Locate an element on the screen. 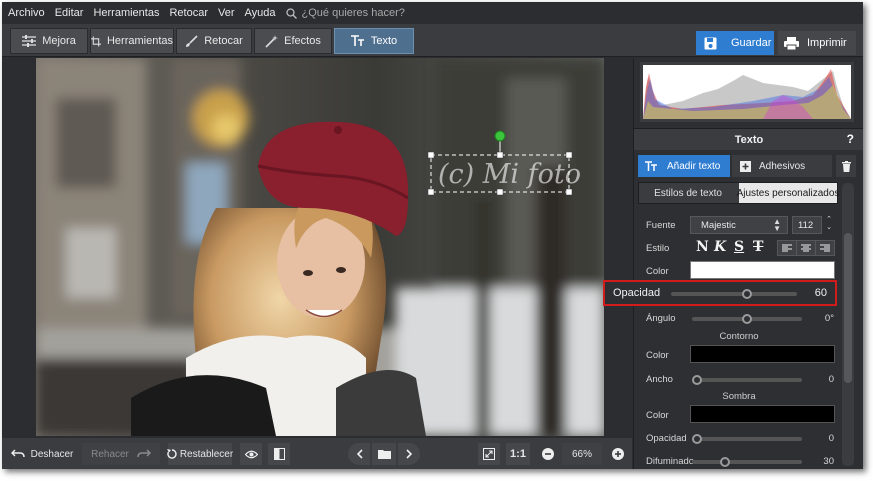  shadow-blur-label: Difuminado is located at coordinates (670, 461).